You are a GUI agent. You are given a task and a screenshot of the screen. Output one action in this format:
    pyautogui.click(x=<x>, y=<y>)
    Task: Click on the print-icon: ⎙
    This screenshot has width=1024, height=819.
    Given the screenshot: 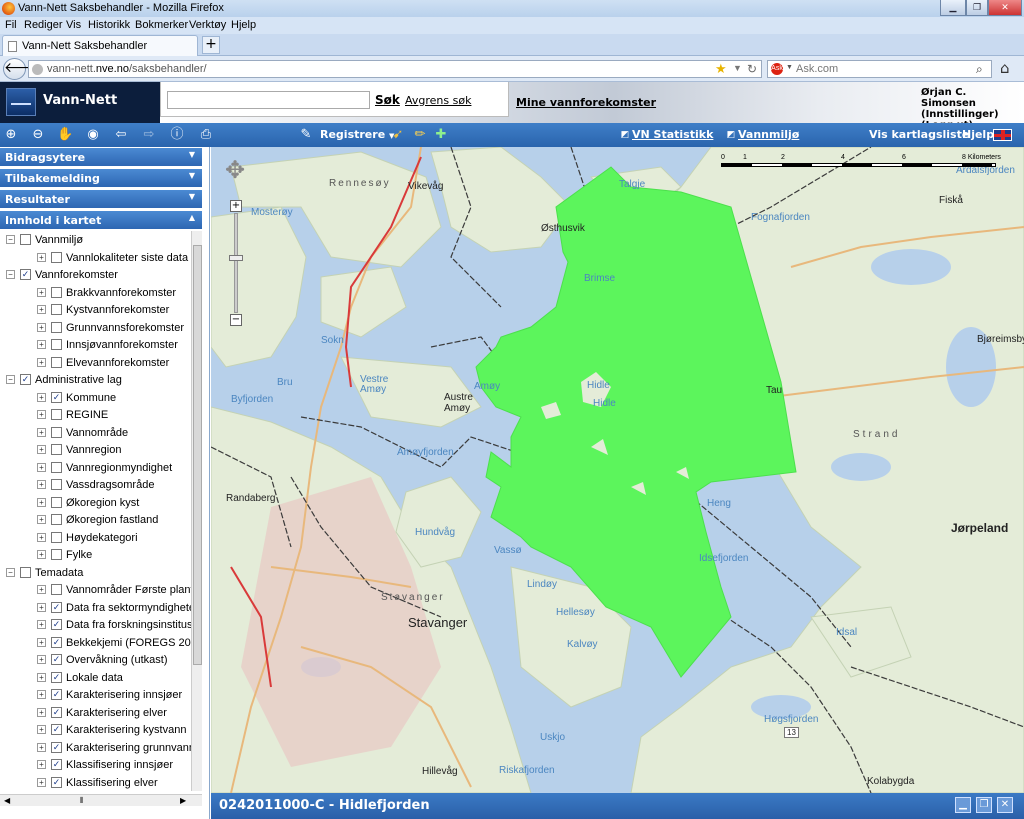 What is the action you would take?
    pyautogui.click(x=206, y=135)
    